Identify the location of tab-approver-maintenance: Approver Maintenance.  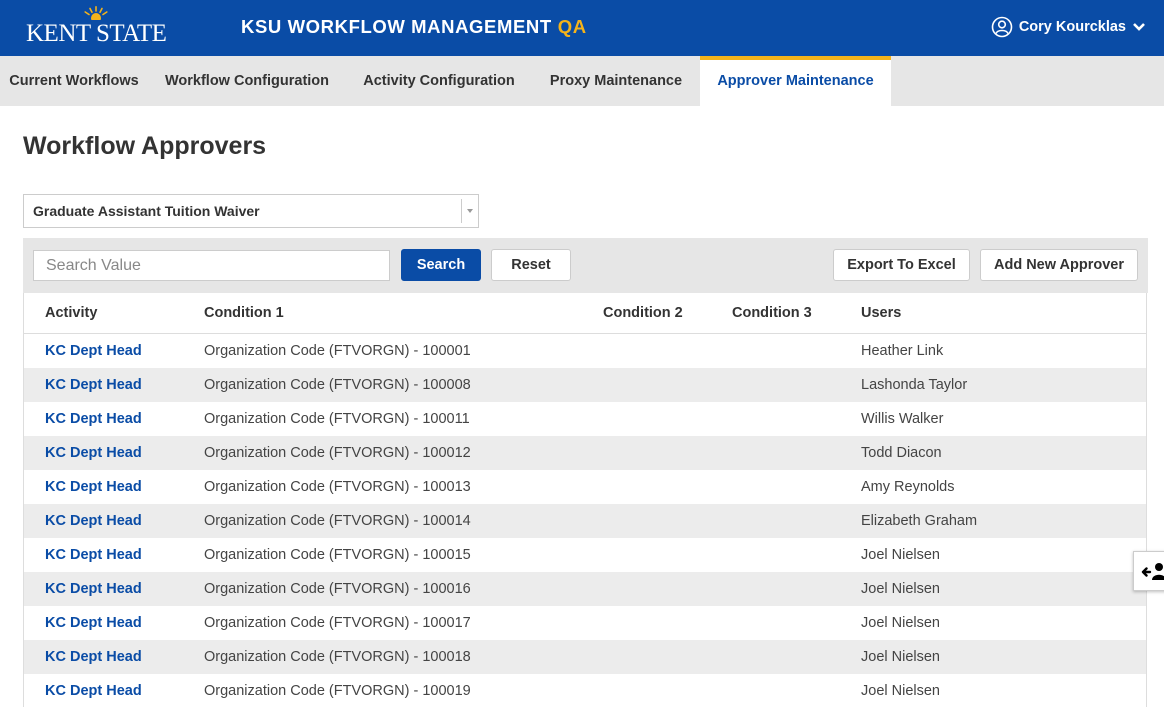
(795, 81).